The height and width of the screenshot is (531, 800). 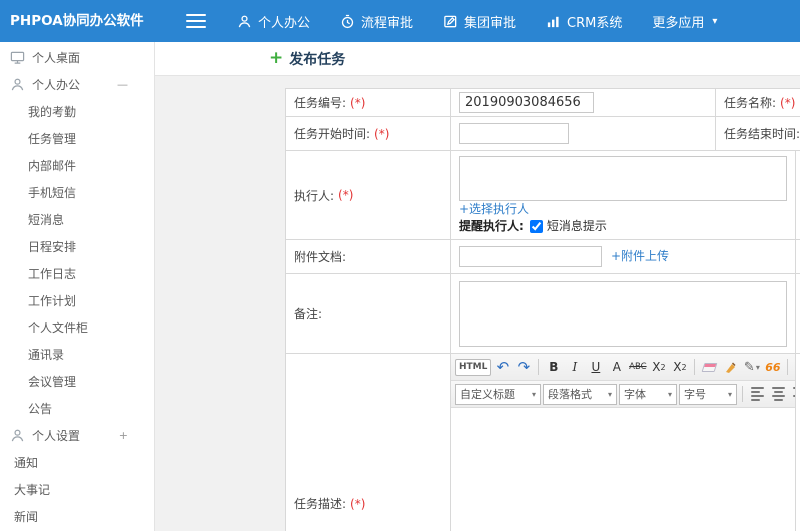 What do you see at coordinates (52, 247) in the screenshot?
I see `sidebar-item-label: 日程安排` at bounding box center [52, 247].